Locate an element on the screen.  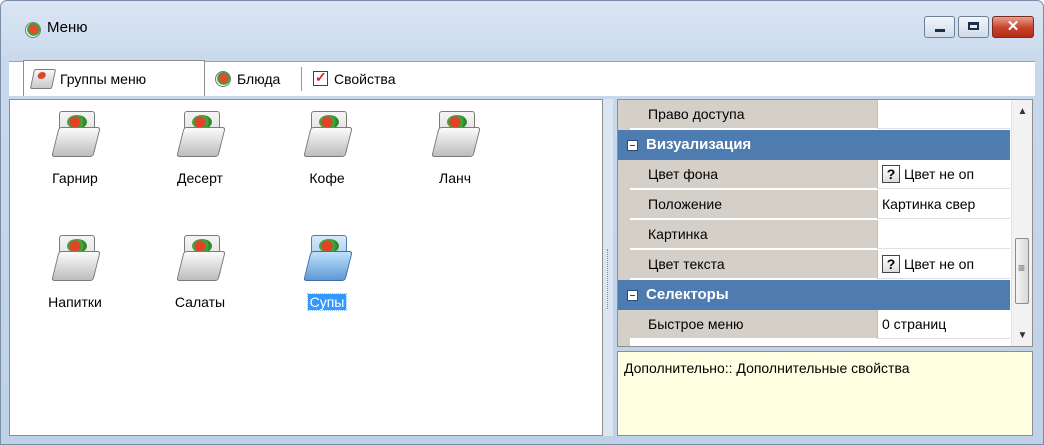
tab-dishes: Блюда is located at coordinates (243, 78).